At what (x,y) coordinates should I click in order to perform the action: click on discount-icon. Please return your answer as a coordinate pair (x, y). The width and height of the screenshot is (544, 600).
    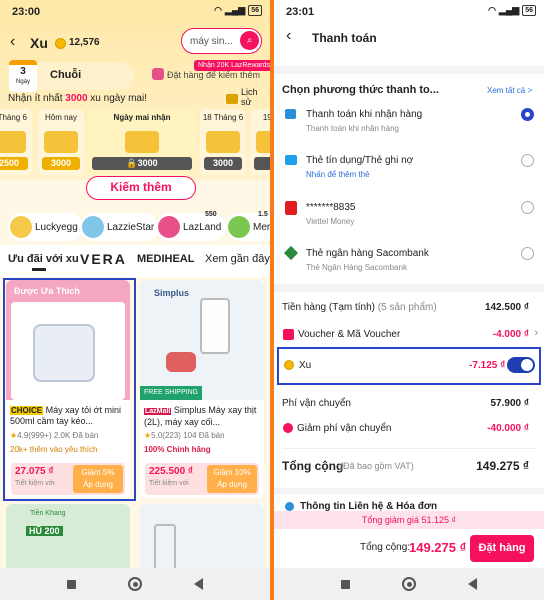
    Looking at the image, I should click on (288, 428).